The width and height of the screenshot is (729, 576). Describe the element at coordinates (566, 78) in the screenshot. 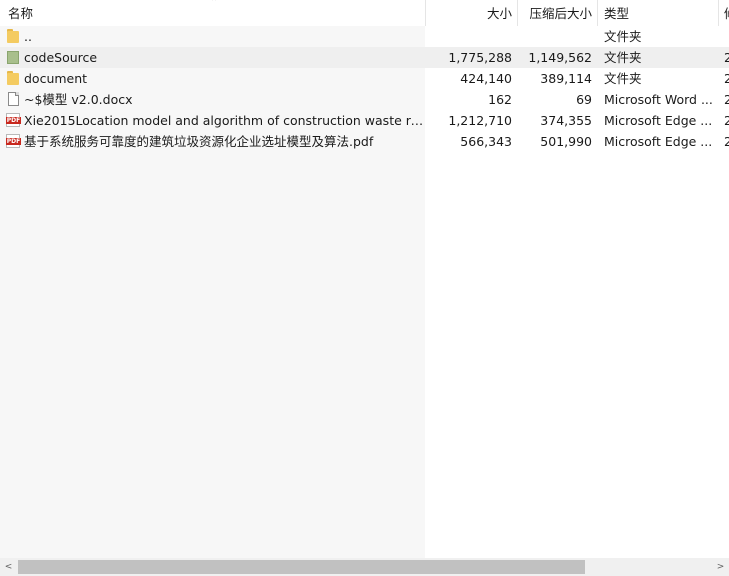

I see `file-packed-size: 389,114` at that location.